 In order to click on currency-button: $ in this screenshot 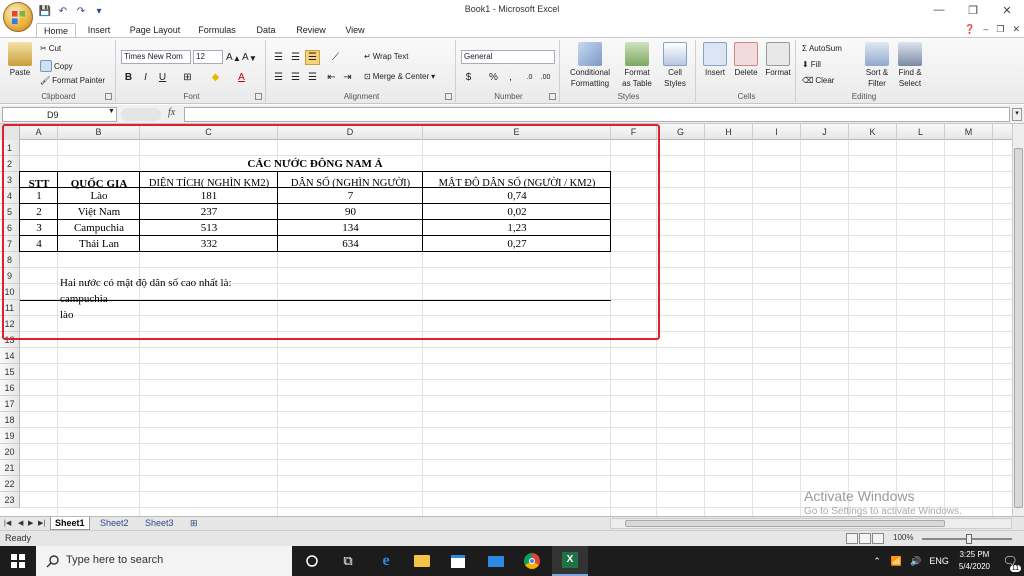, I will do `click(468, 77)`.